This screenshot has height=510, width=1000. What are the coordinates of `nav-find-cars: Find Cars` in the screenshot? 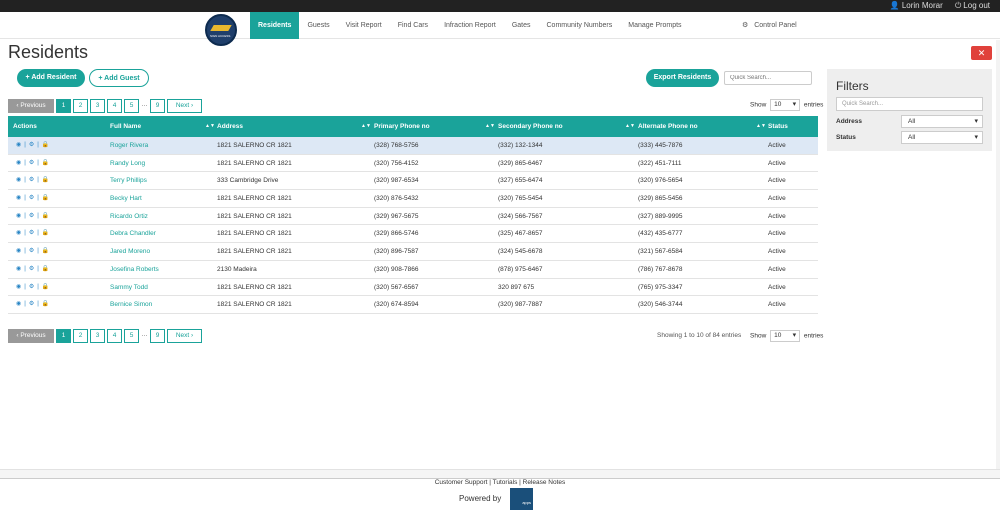 It's located at (413, 25).